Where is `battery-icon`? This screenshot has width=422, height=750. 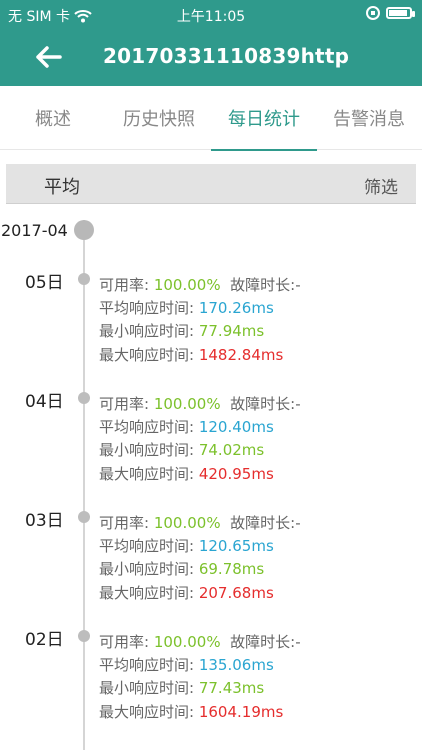
battery-icon is located at coordinates (400, 13).